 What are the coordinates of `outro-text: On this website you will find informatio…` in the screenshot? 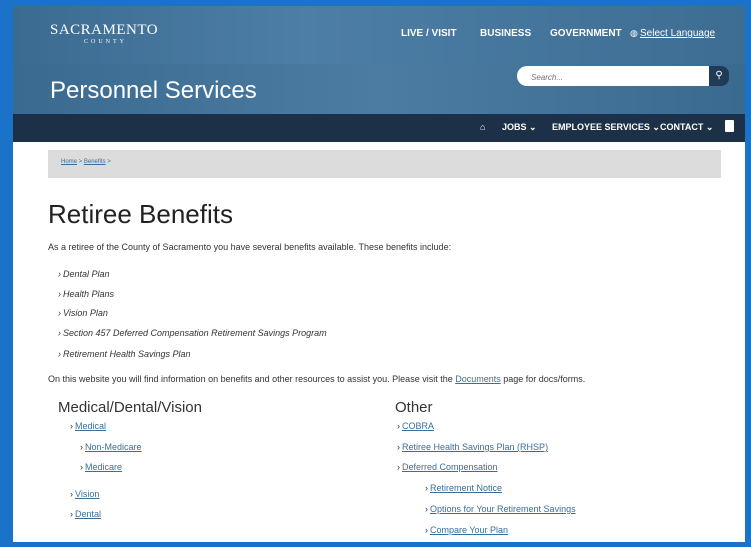 It's located at (316, 379).